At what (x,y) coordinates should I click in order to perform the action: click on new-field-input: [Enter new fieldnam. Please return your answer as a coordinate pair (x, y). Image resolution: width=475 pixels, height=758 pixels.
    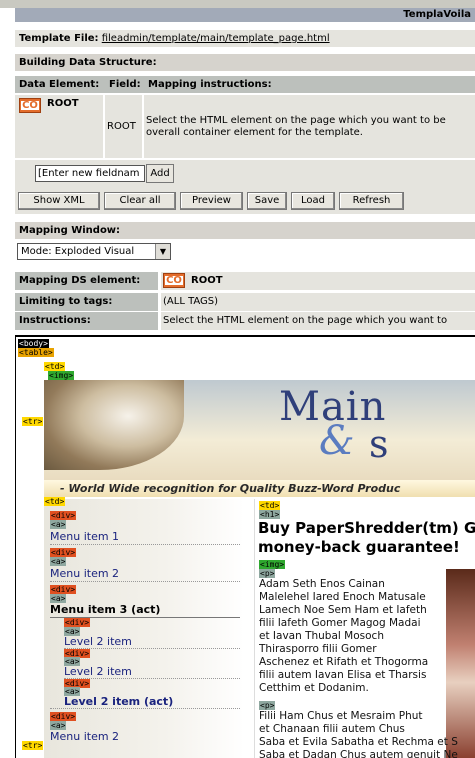
    Looking at the image, I should click on (90, 173).